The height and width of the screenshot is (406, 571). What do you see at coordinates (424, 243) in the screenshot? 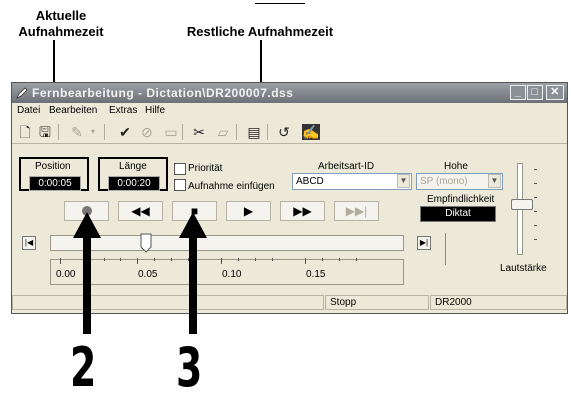
I see `skip-to-end-button: ▶|` at bounding box center [424, 243].